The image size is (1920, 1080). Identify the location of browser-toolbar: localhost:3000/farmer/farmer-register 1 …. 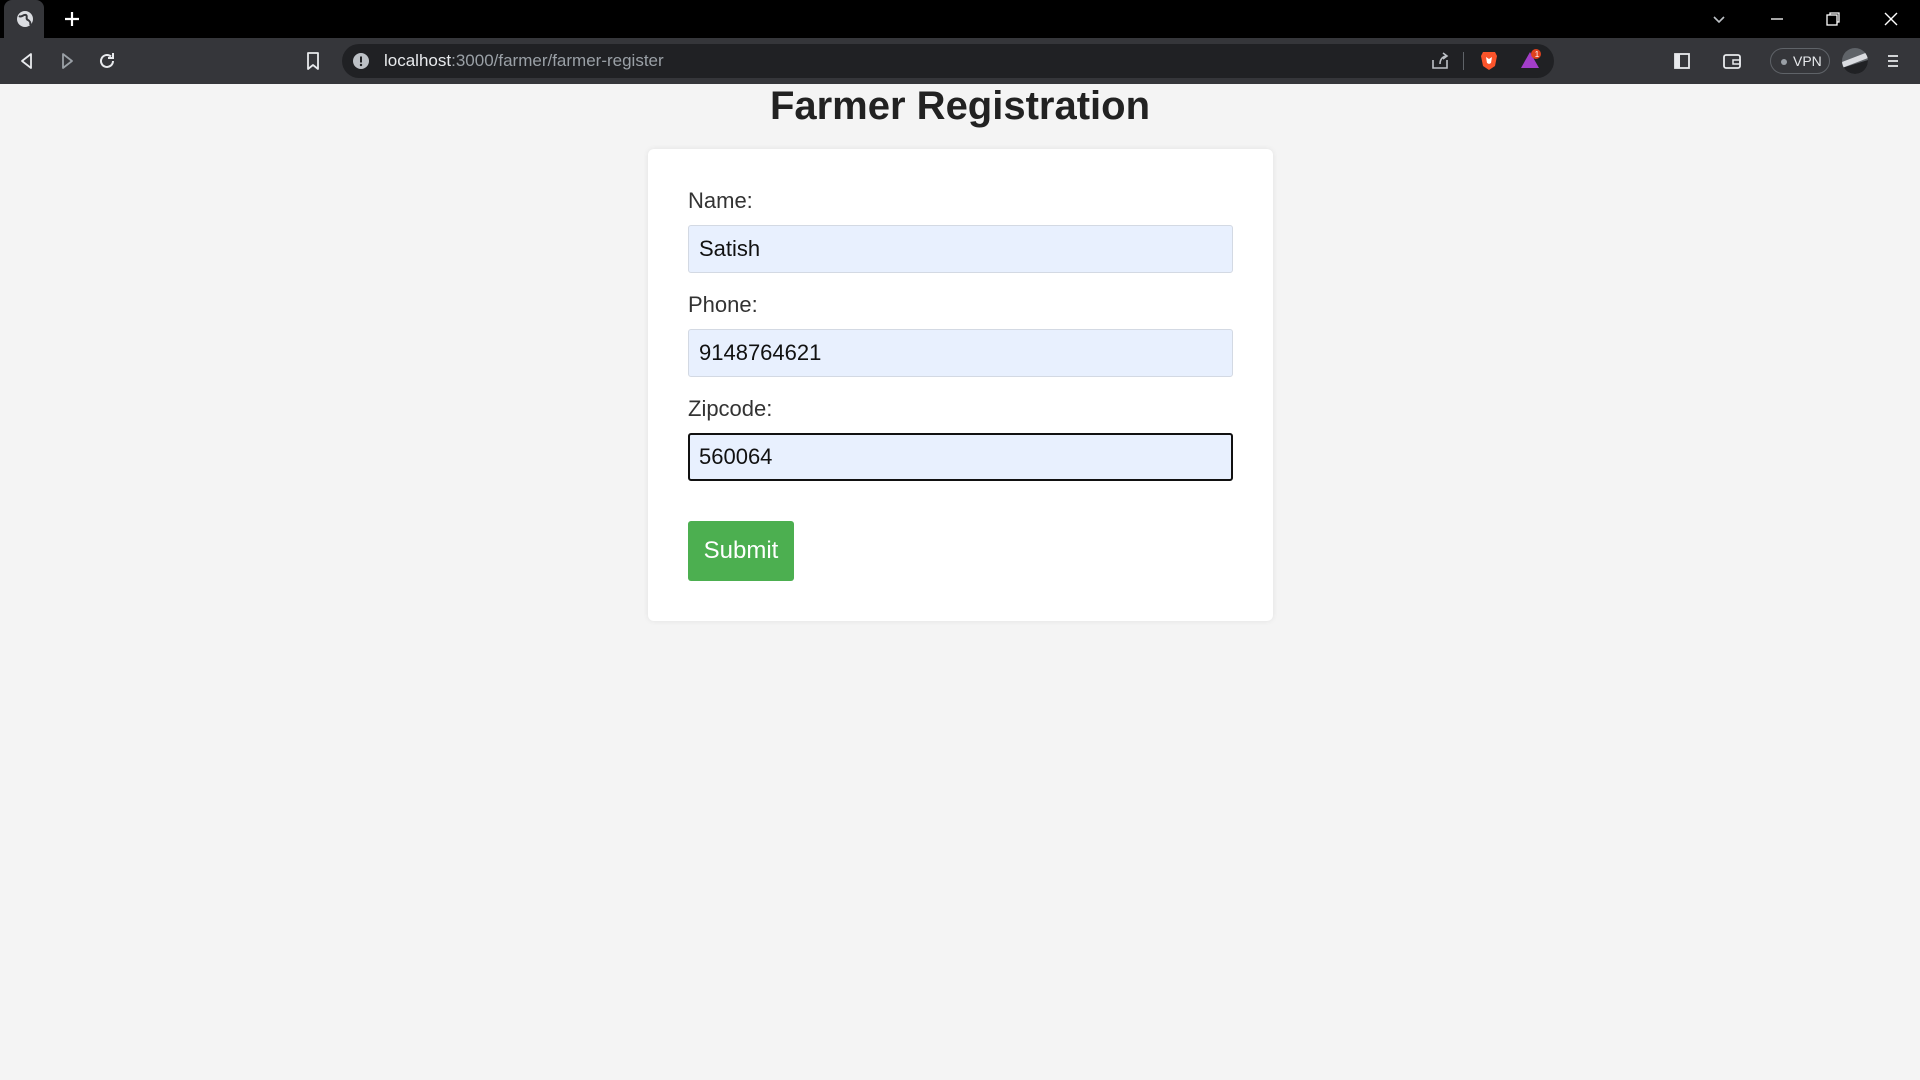
(960, 61).